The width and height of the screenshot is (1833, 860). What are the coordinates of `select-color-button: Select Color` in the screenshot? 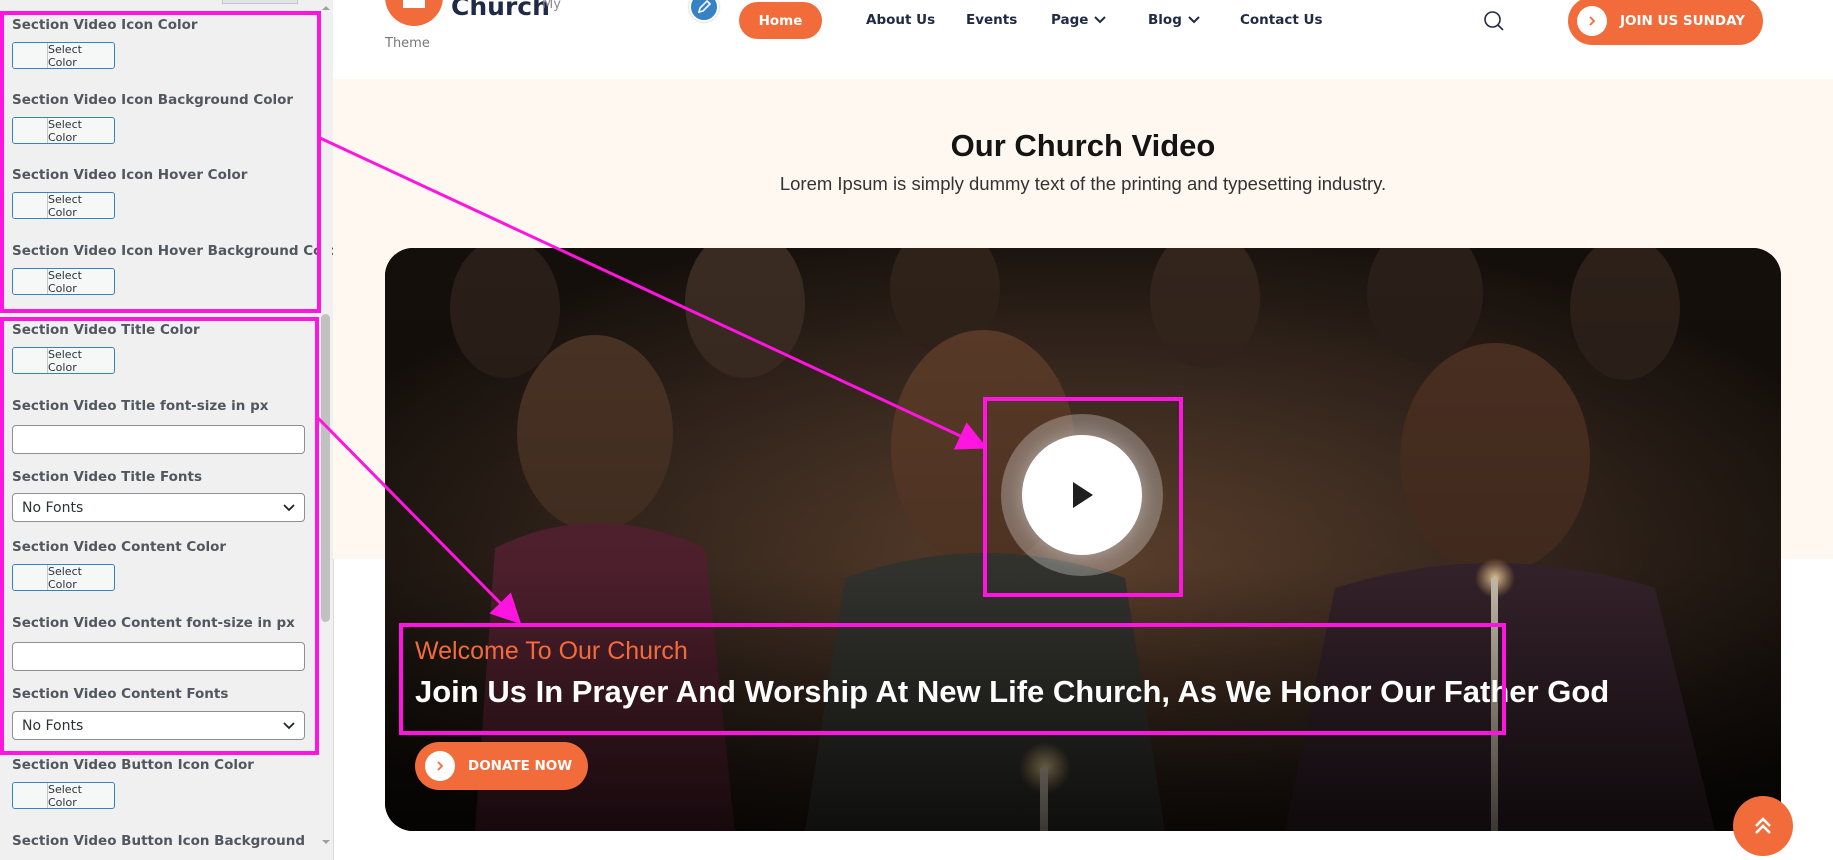 It's located at (63, 795).